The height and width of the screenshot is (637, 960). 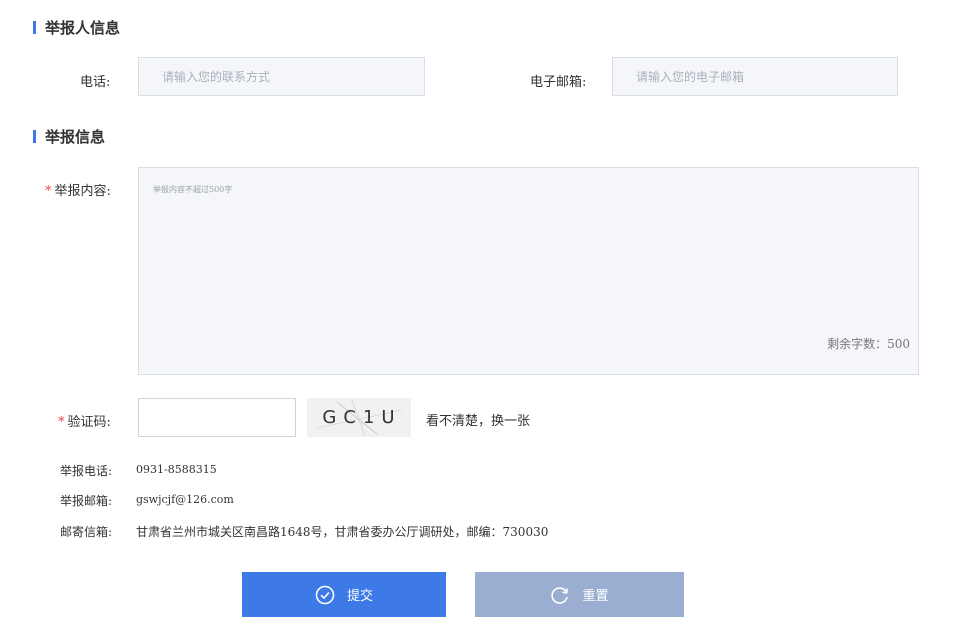 I want to click on reporter-section-title-text: 举报人信息, so click(x=83, y=28).